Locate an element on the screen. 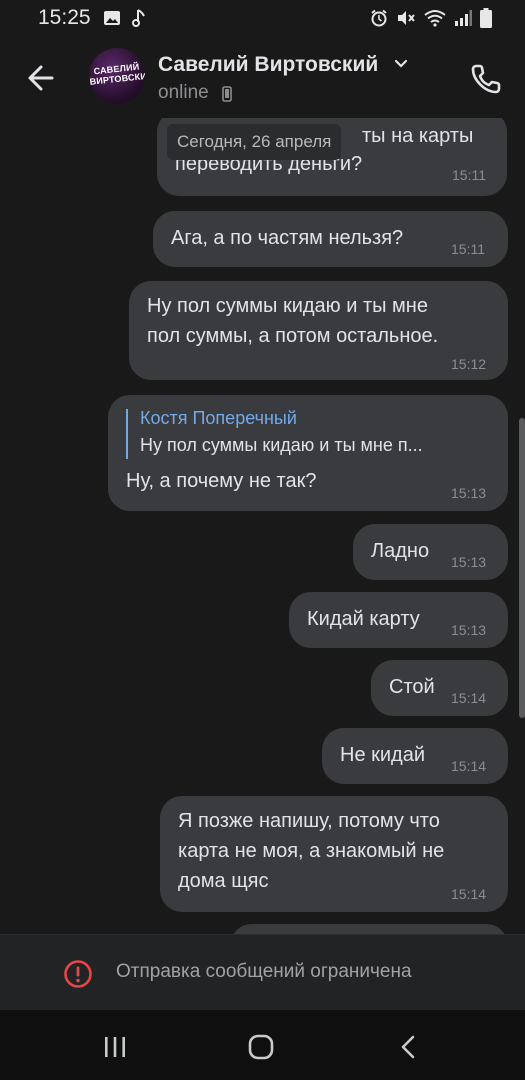 This screenshot has height=1080, width=525. message-text-line: карта не моя, а знакомый не is located at coordinates (311, 851).